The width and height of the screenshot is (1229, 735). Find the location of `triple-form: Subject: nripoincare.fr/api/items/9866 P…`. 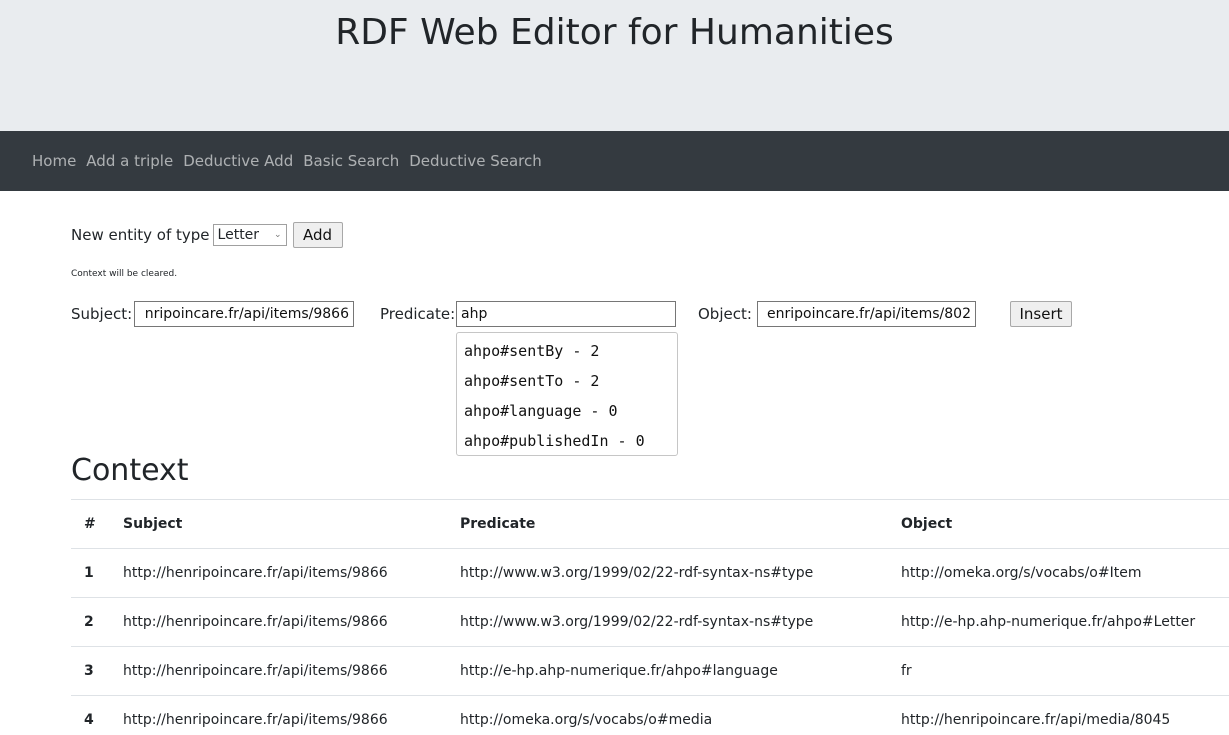

triple-form: Subject: nripoincare.fr/api/items/9866 P… is located at coordinates (621, 316).